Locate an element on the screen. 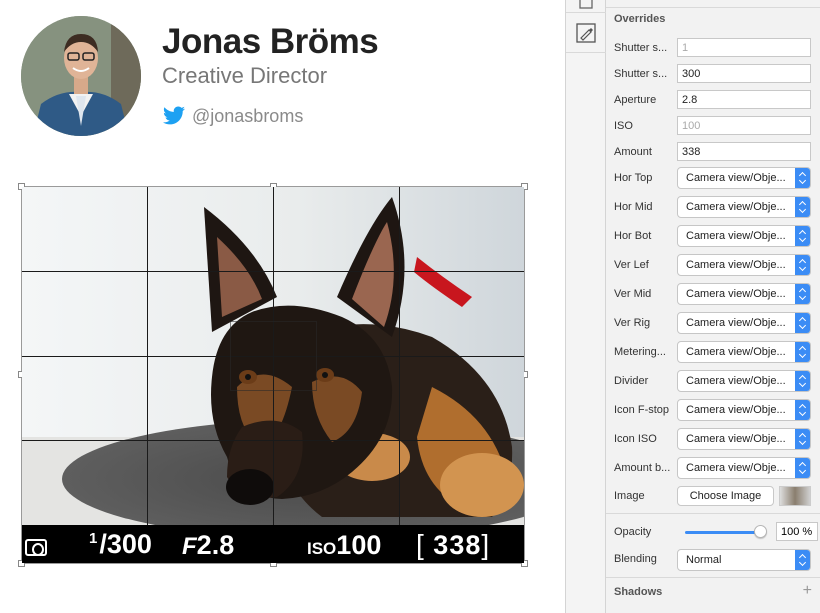  override-select-label: Ver Rig is located at coordinates (632, 323).